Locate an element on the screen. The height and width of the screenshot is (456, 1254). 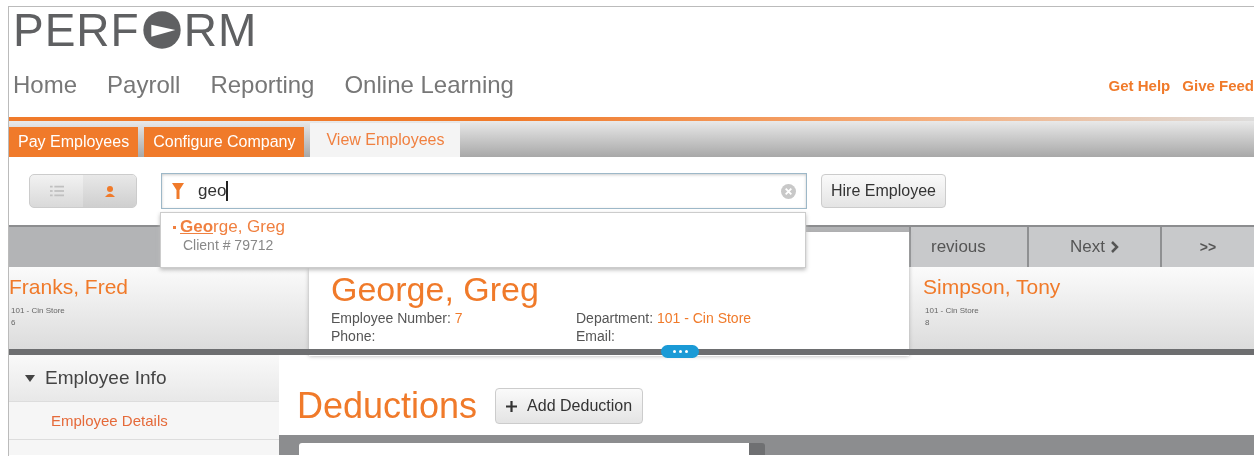
last-button: >> is located at coordinates (1207, 247).